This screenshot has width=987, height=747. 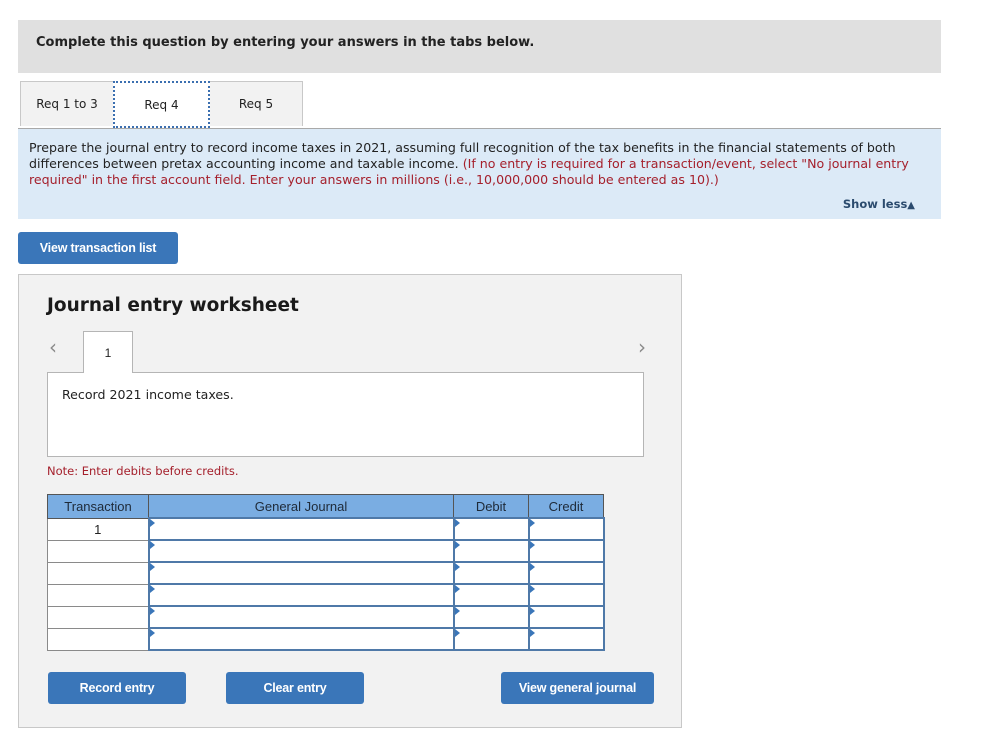 I want to click on entry-description-box: Record 2021 income taxes., so click(x=345, y=414).